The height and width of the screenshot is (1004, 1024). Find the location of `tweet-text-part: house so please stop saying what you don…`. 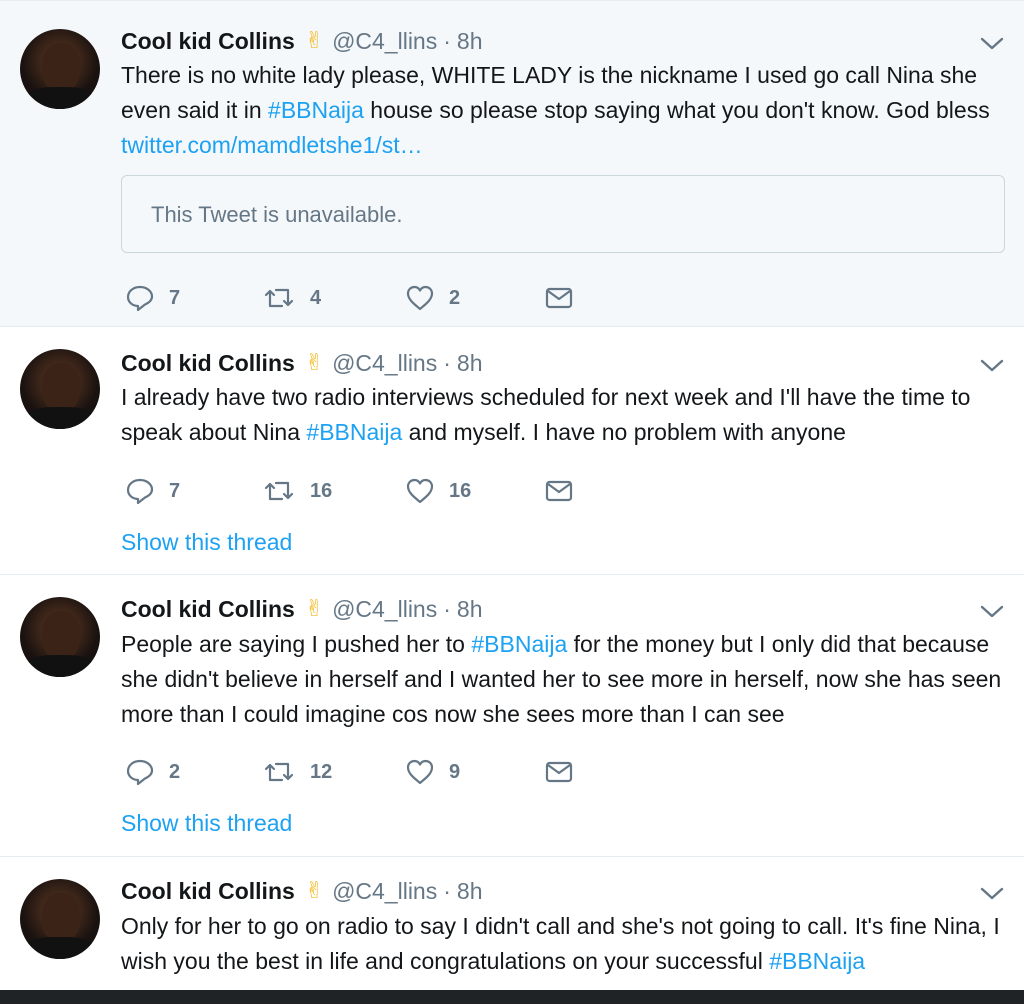

tweet-text-part: house so please stop saying what you don… is located at coordinates (676, 110).